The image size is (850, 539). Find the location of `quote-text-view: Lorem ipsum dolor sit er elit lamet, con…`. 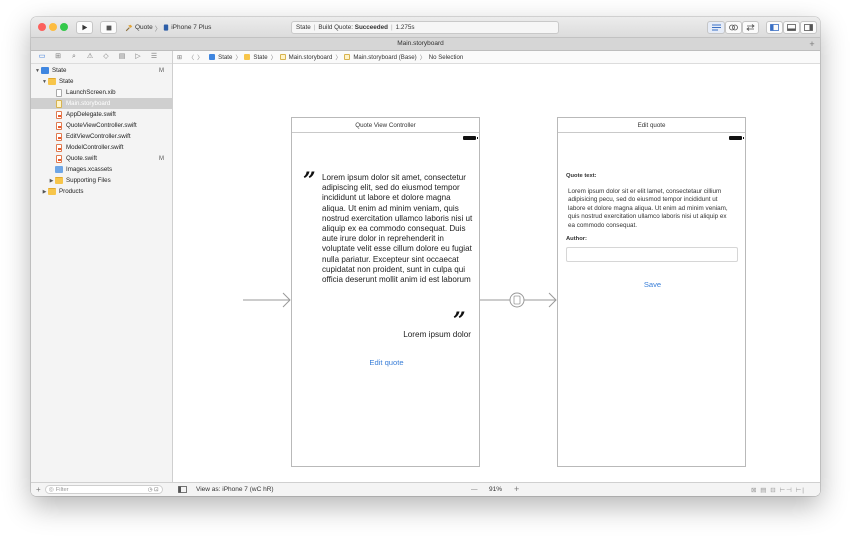

quote-text-view: Lorem ipsum dolor sit er elit lamet, con… is located at coordinates (651, 209).